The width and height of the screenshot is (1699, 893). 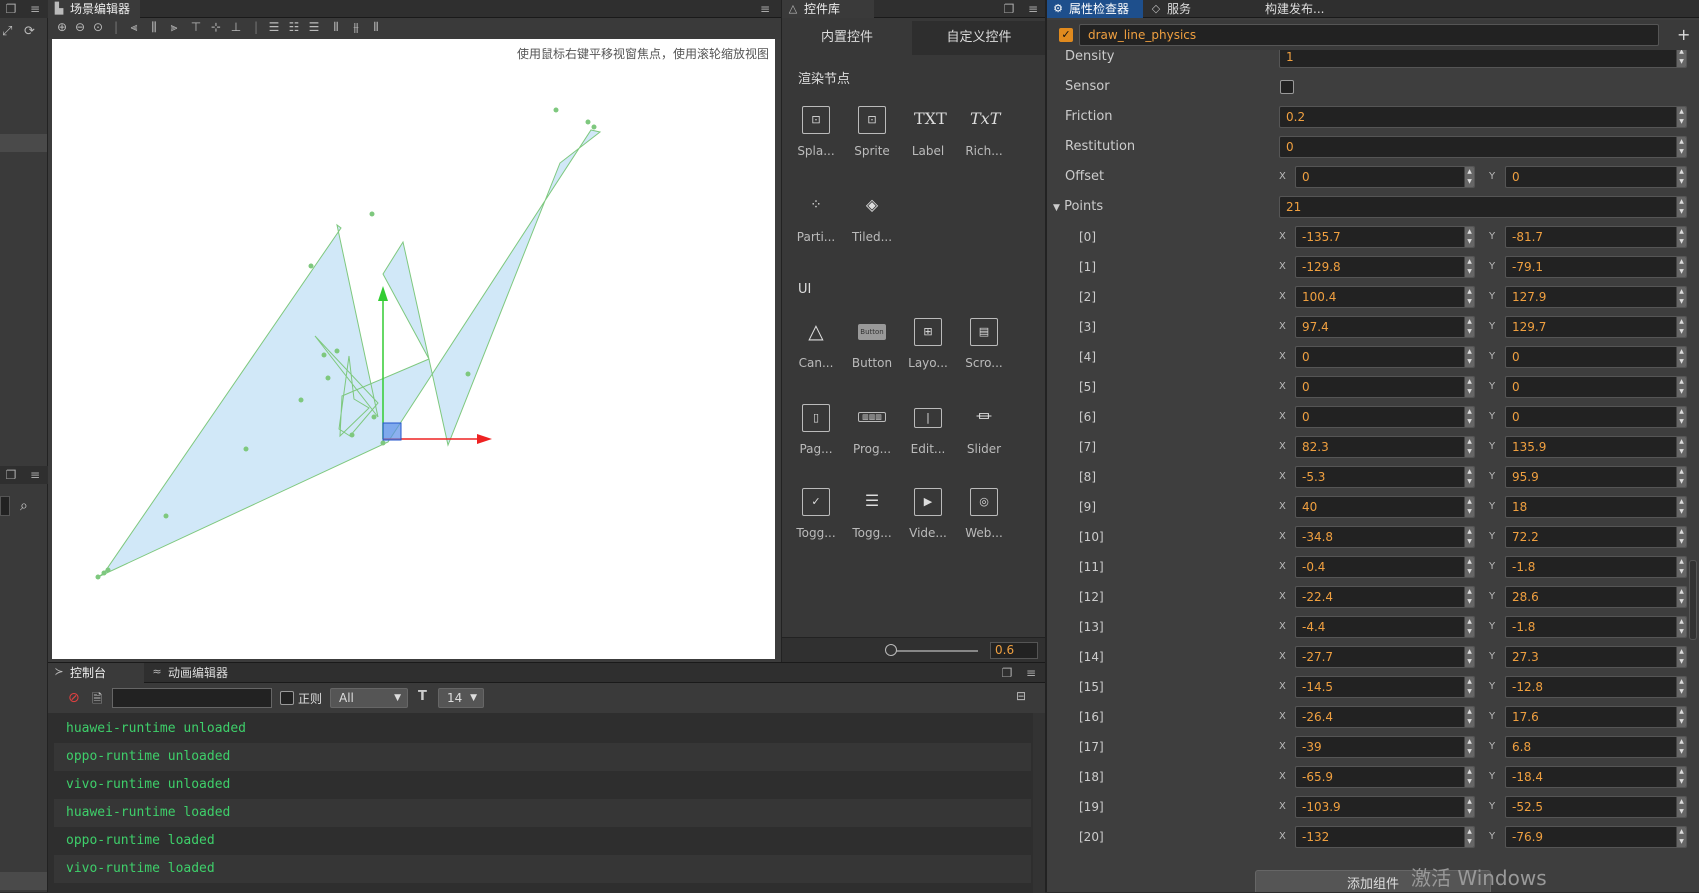 I want to click on point-y-field: 28.6 ▲ ▼, so click(x=1596, y=597).